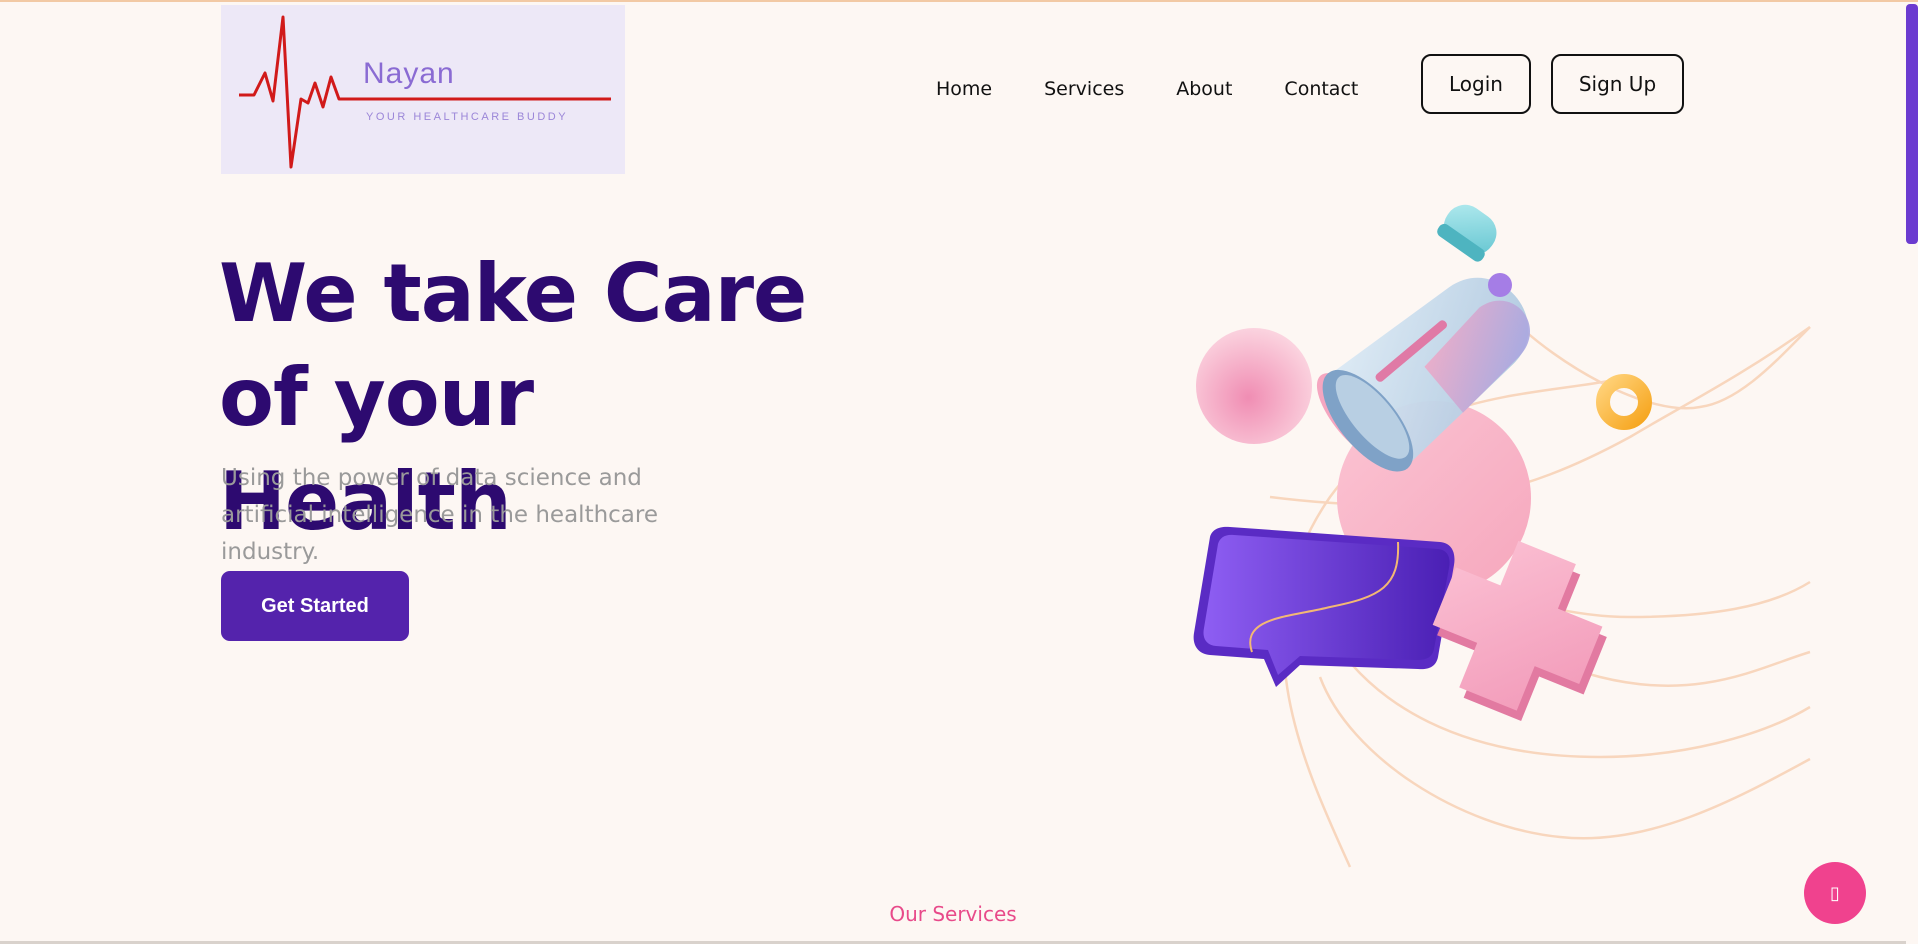 The height and width of the screenshot is (944, 1918). Describe the element at coordinates (964, 89) in the screenshot. I see `nav-home: Home` at that location.